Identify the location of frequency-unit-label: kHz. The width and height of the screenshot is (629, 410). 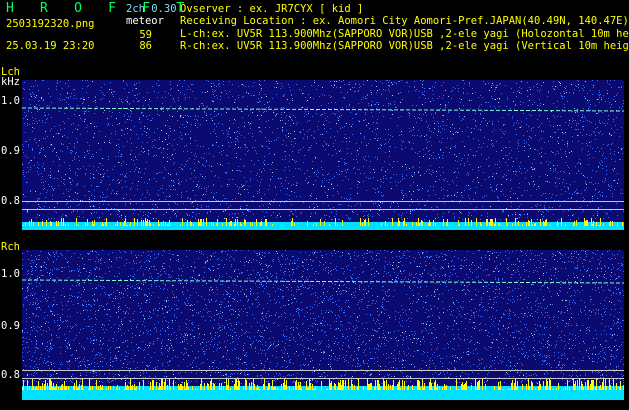
(10, 82).